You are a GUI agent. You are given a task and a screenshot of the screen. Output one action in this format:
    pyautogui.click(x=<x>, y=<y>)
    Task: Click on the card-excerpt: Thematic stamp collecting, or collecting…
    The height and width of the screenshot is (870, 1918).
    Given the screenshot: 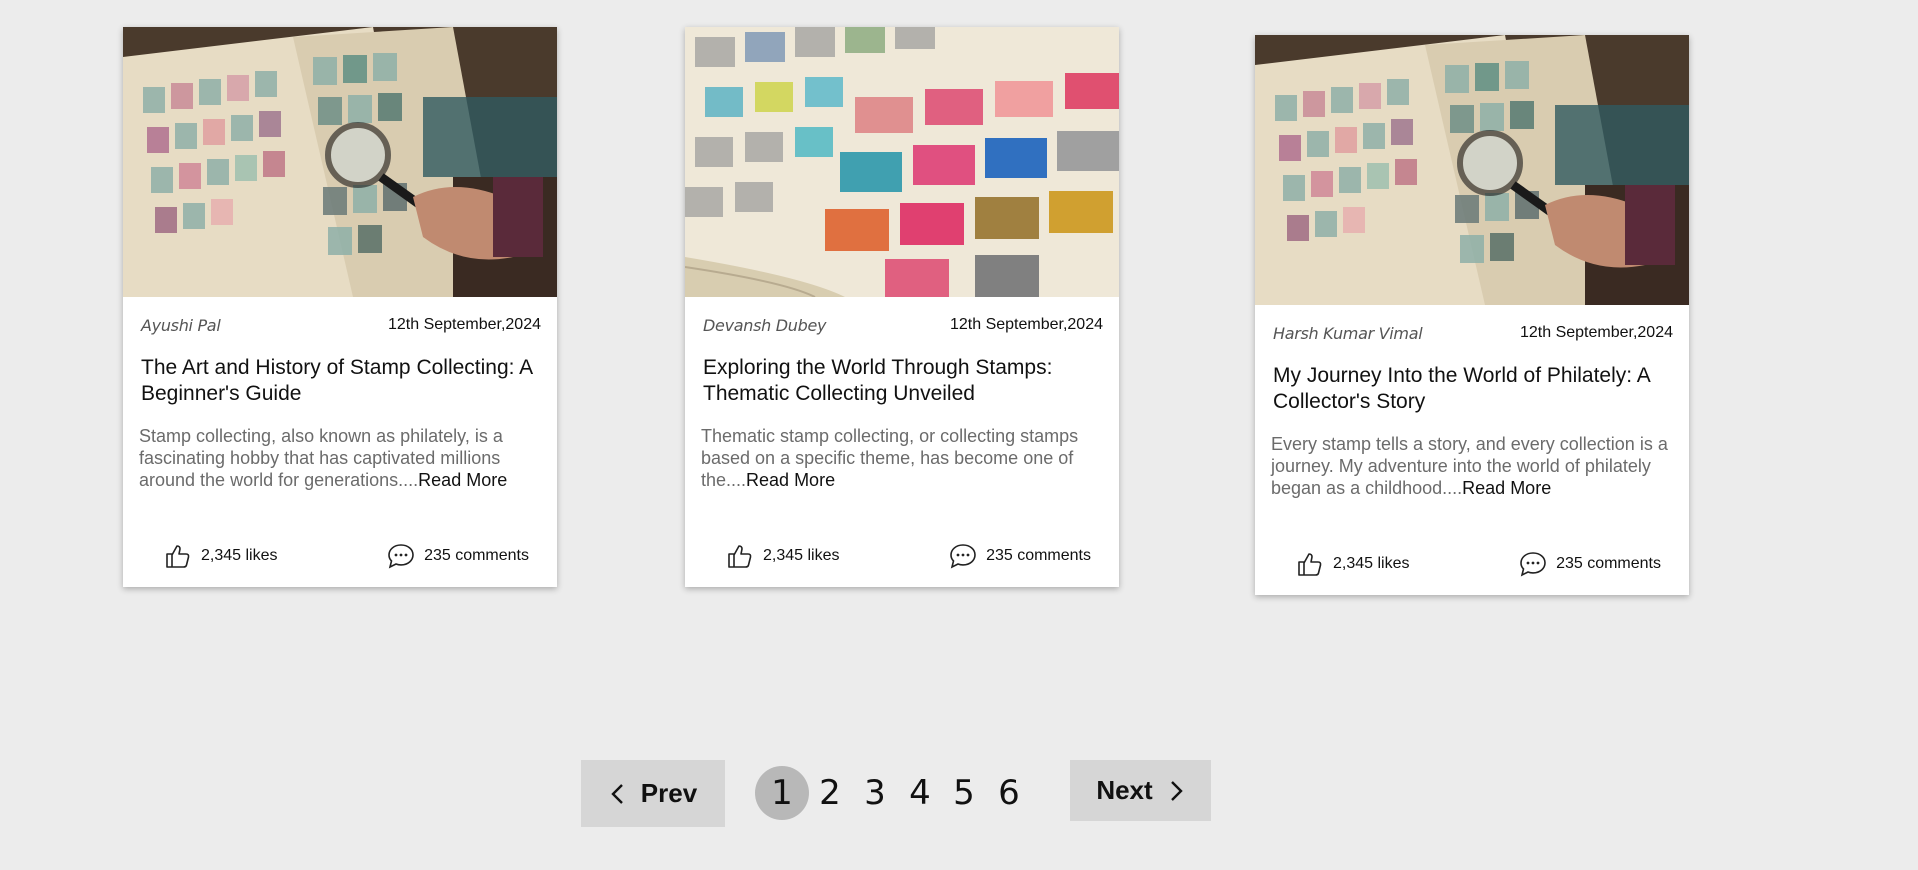 What is the action you would take?
    pyautogui.click(x=902, y=458)
    